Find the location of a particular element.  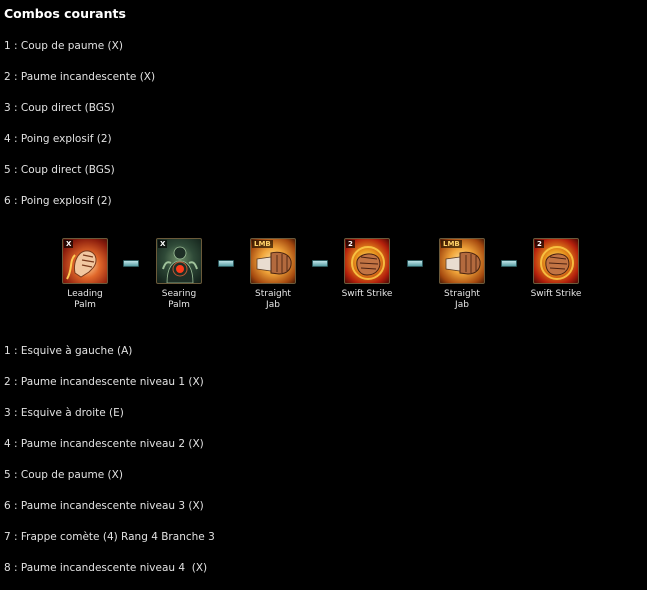

combo-2-step: 4 : Paume incandescente niveau 2 (X) is located at coordinates (104, 444).